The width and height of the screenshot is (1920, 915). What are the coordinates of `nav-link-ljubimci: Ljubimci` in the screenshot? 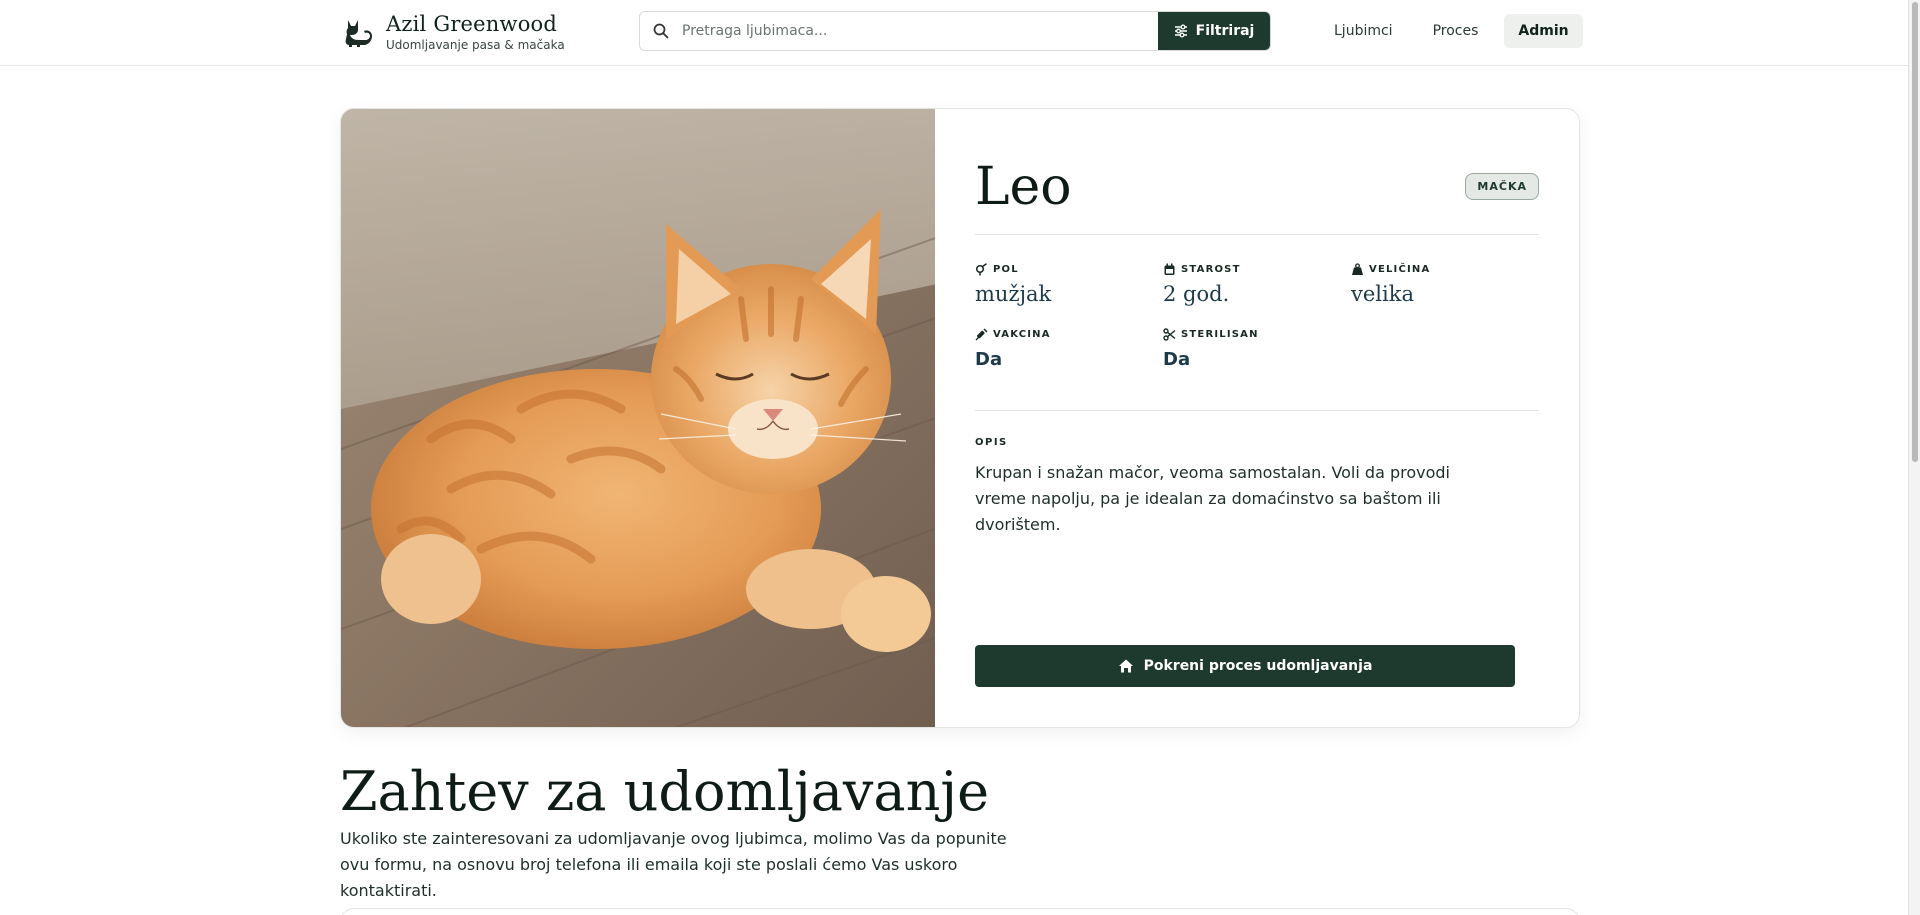 It's located at (1363, 31).